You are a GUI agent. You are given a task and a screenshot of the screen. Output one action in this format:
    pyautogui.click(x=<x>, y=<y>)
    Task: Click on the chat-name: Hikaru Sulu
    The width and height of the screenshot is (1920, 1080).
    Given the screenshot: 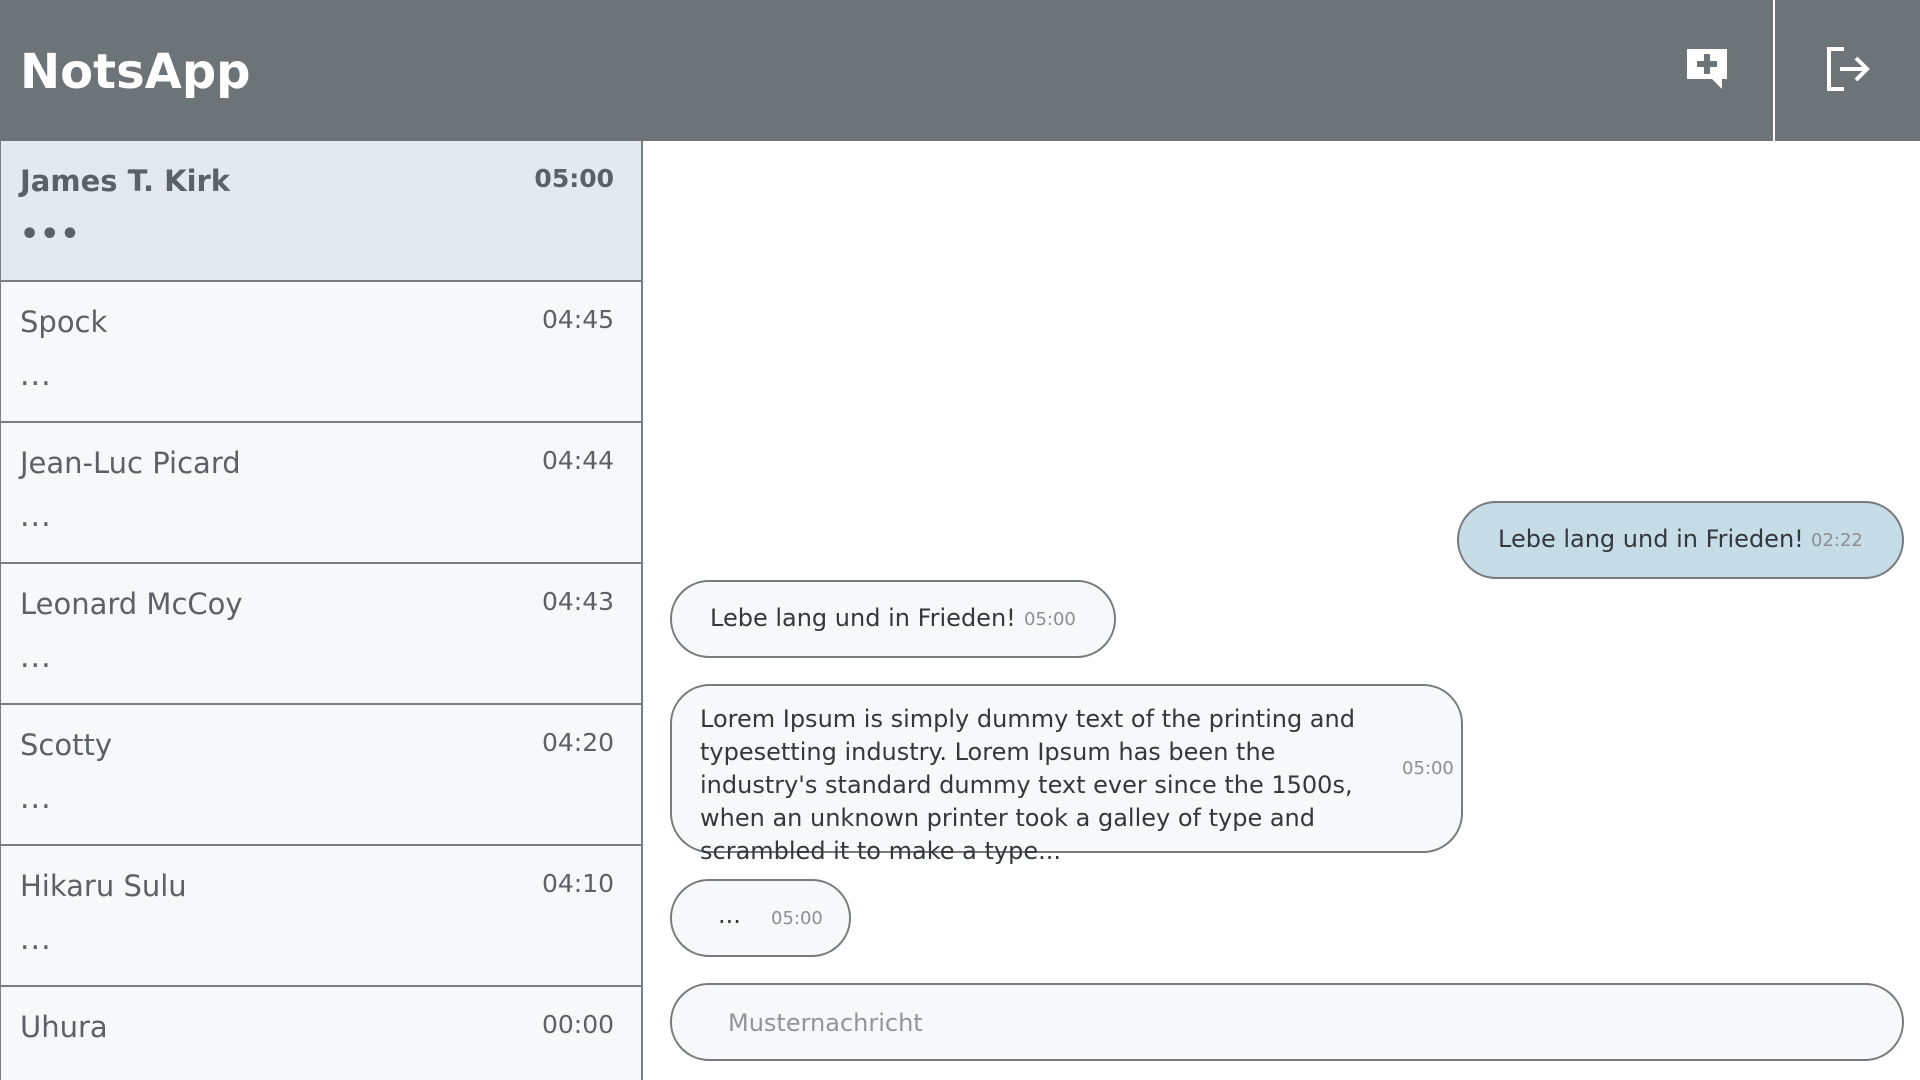 What is the action you would take?
    pyautogui.click(x=103, y=886)
    